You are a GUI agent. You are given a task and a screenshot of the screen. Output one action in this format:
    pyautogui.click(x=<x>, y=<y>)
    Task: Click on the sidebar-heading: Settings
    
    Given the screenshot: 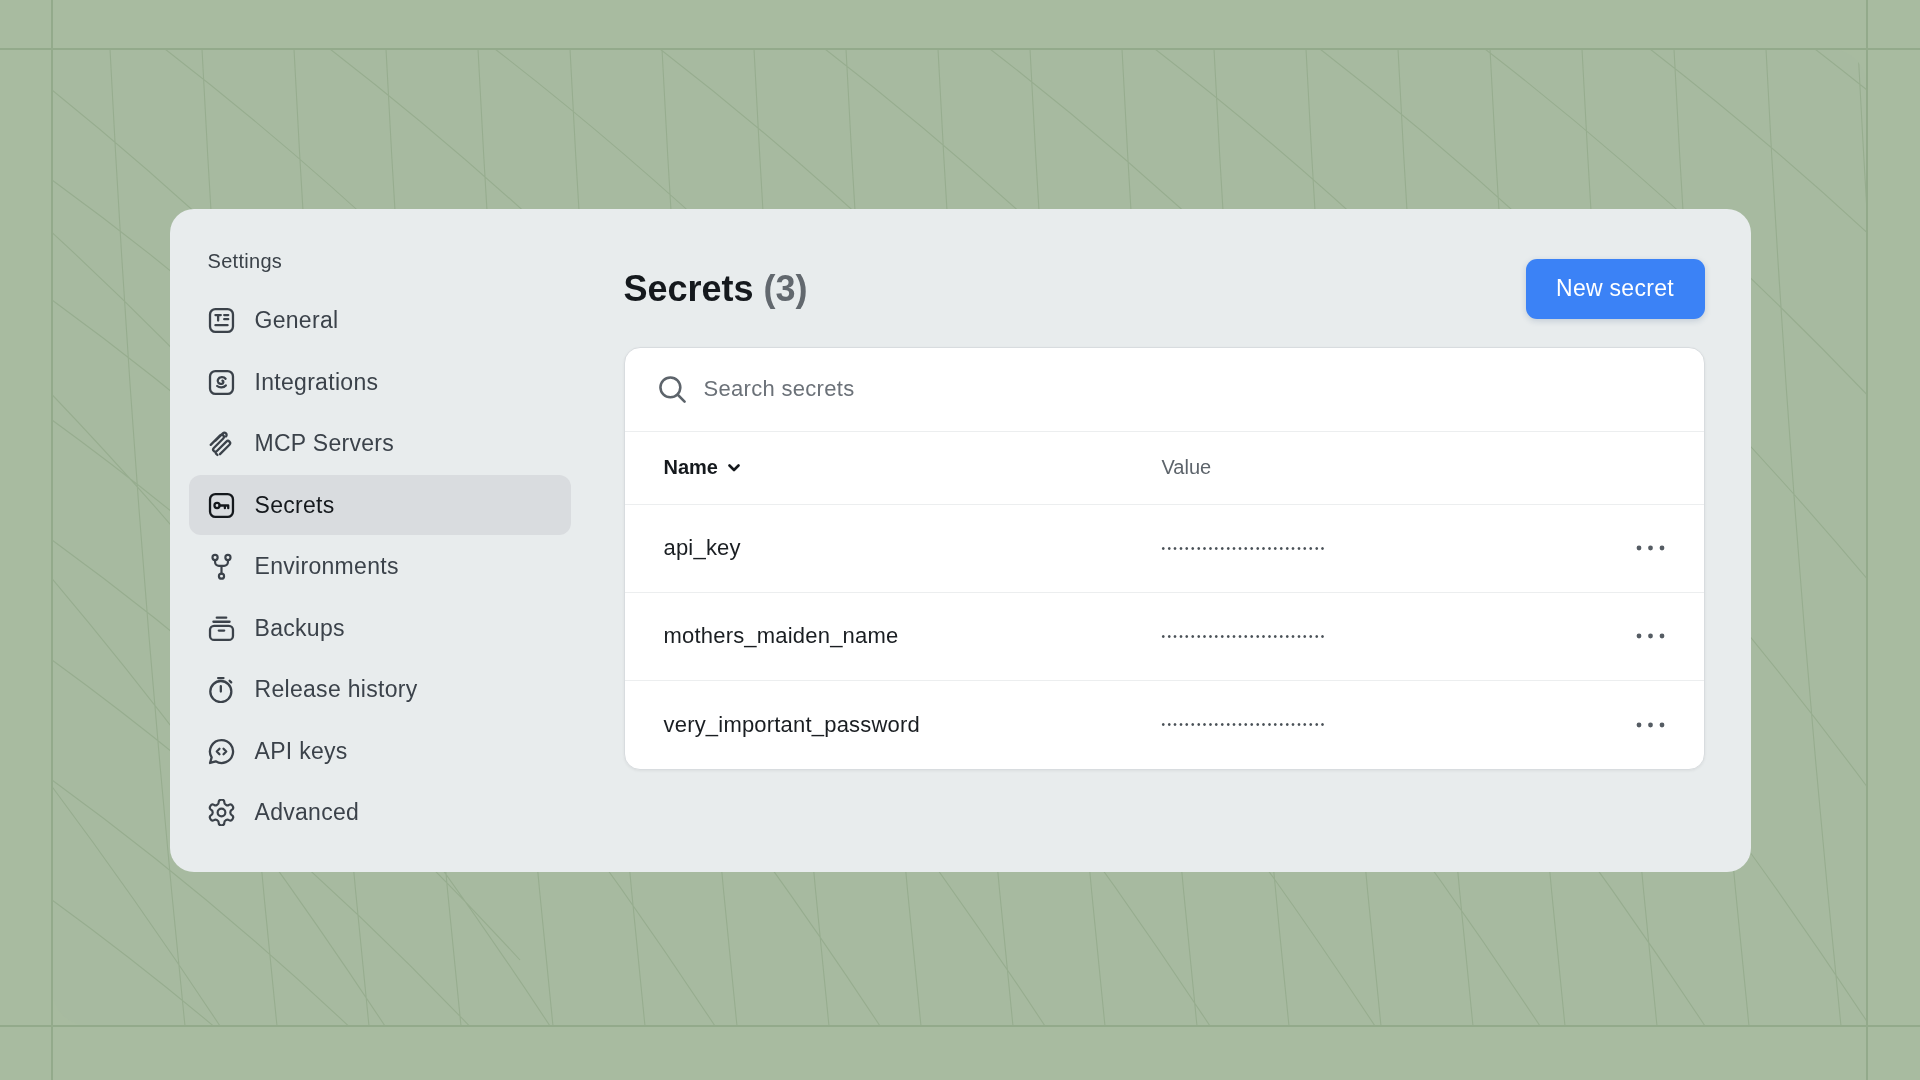 What is the action you would take?
    pyautogui.click(x=244, y=260)
    